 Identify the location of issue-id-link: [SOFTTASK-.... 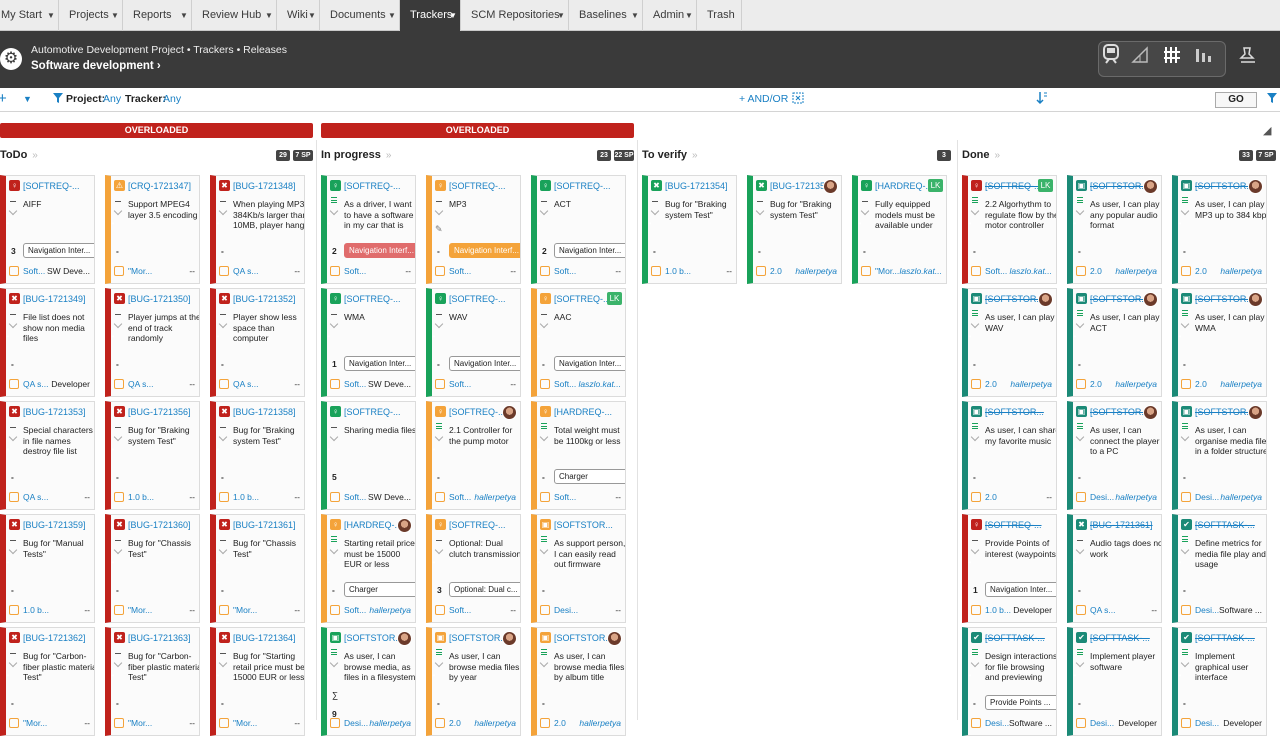
(1225, 638).